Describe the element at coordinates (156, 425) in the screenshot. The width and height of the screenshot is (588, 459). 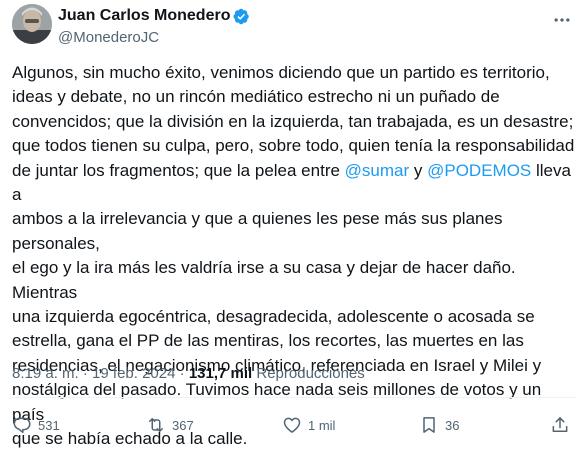
I see `repost-icon` at that location.